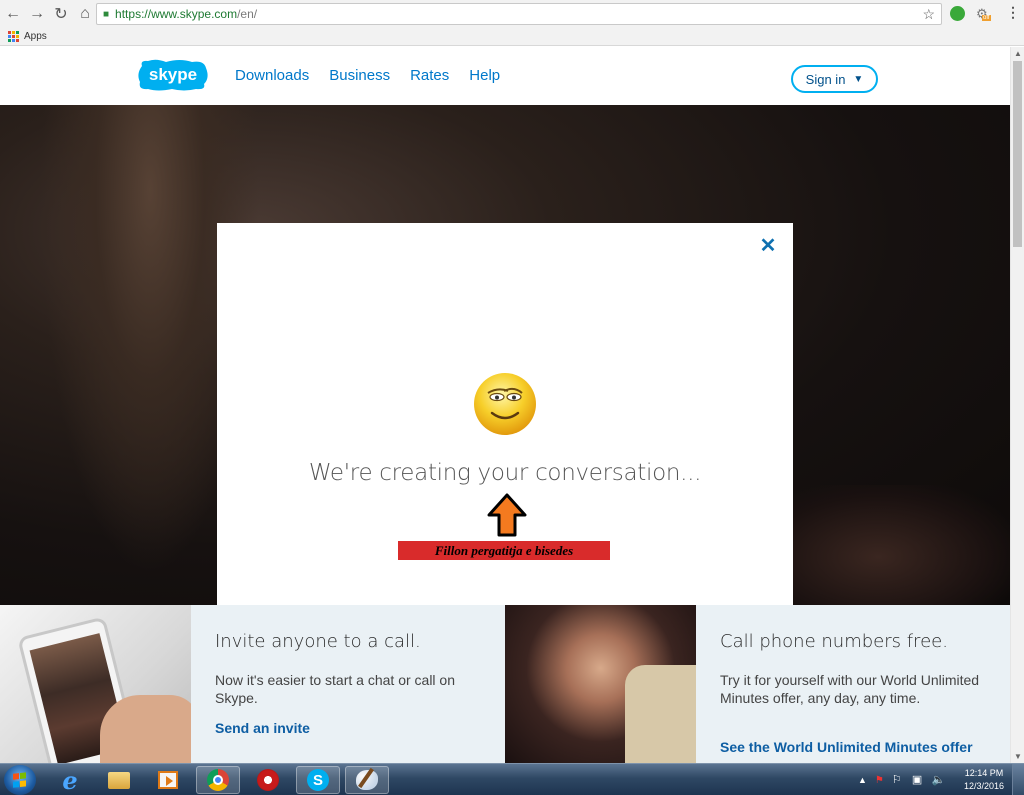  What do you see at coordinates (660, 714) in the screenshot?
I see `shirt-image` at bounding box center [660, 714].